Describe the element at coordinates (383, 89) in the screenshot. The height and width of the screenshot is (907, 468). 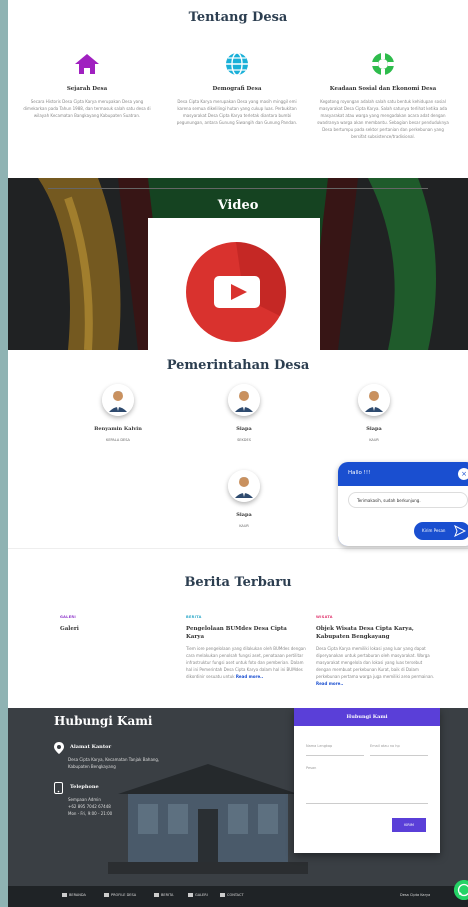
I see `sosial-ekonomi-heading: Keadaan Sosial dan Ekonomi Desa` at that location.